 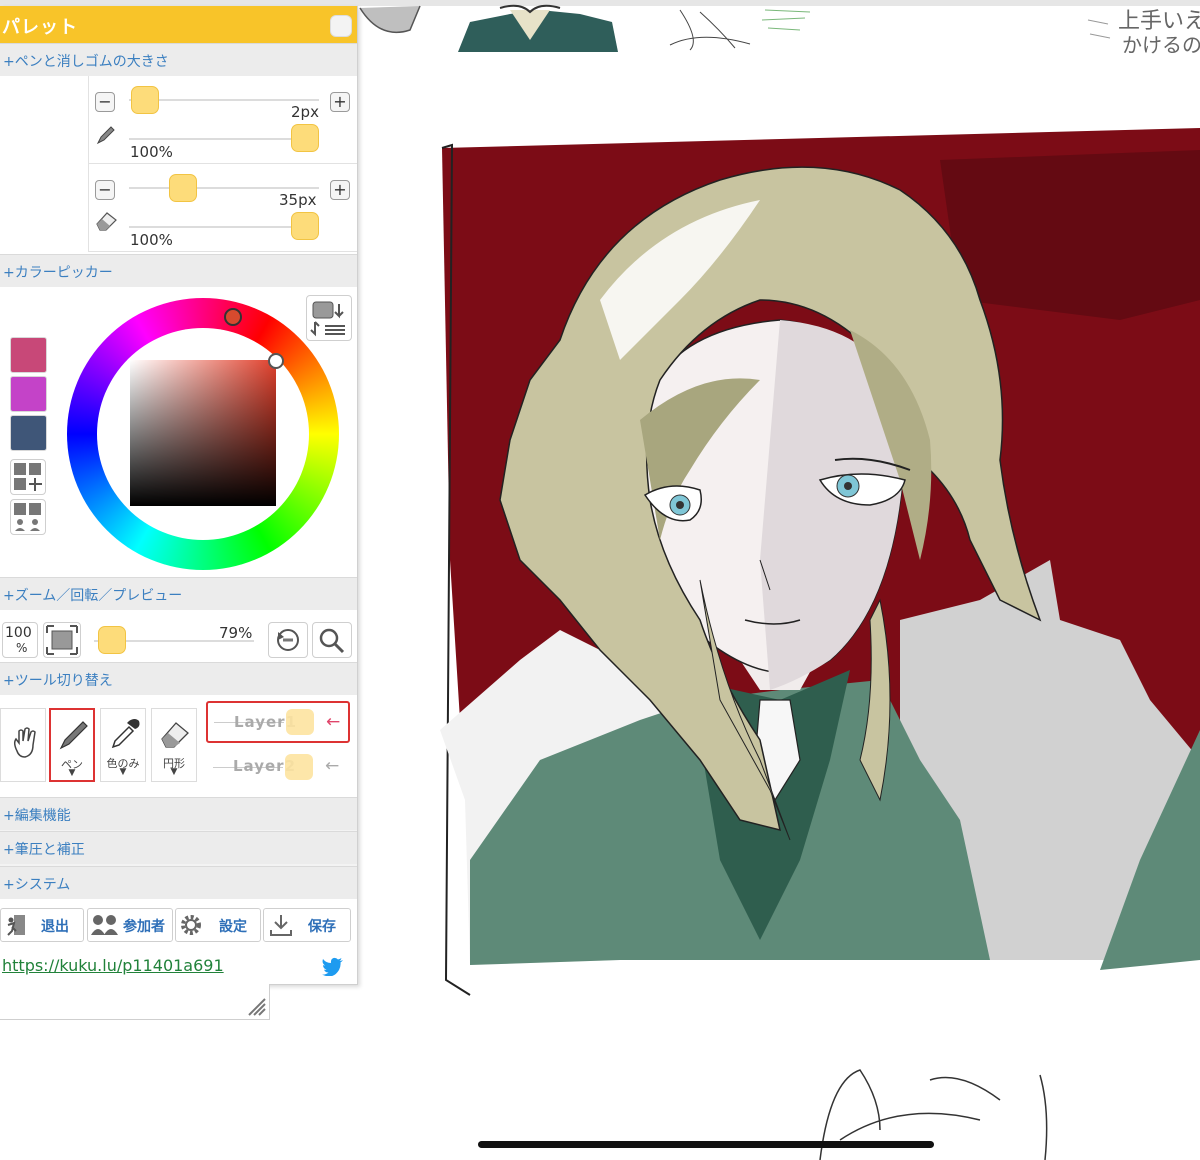 I want to click on section-zoom-label: +ズーム／回転／プレビュー, so click(x=93, y=596).